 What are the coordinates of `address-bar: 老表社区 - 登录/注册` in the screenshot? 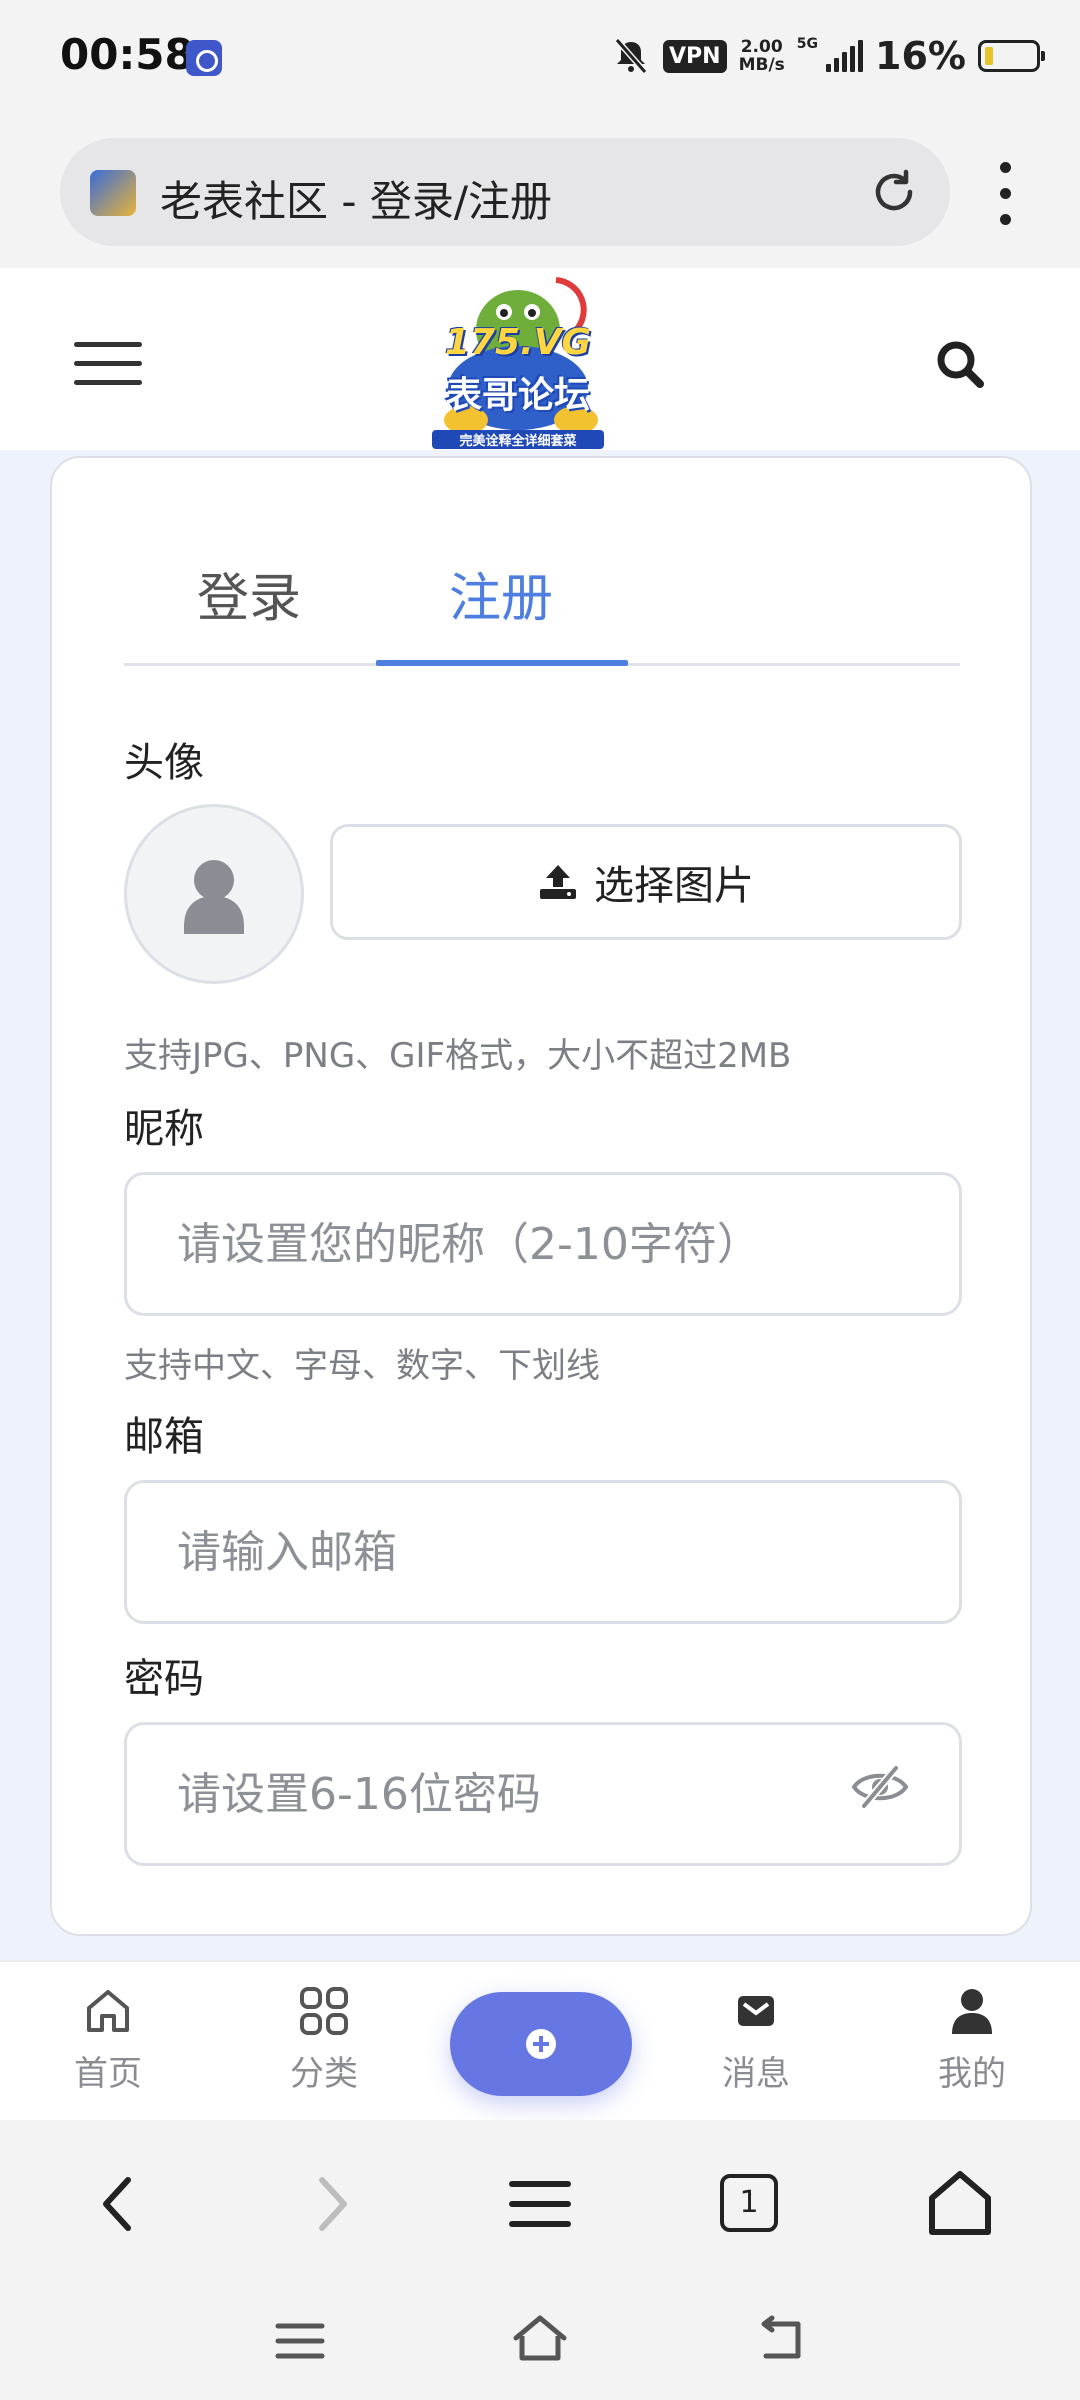 It's located at (505, 192).